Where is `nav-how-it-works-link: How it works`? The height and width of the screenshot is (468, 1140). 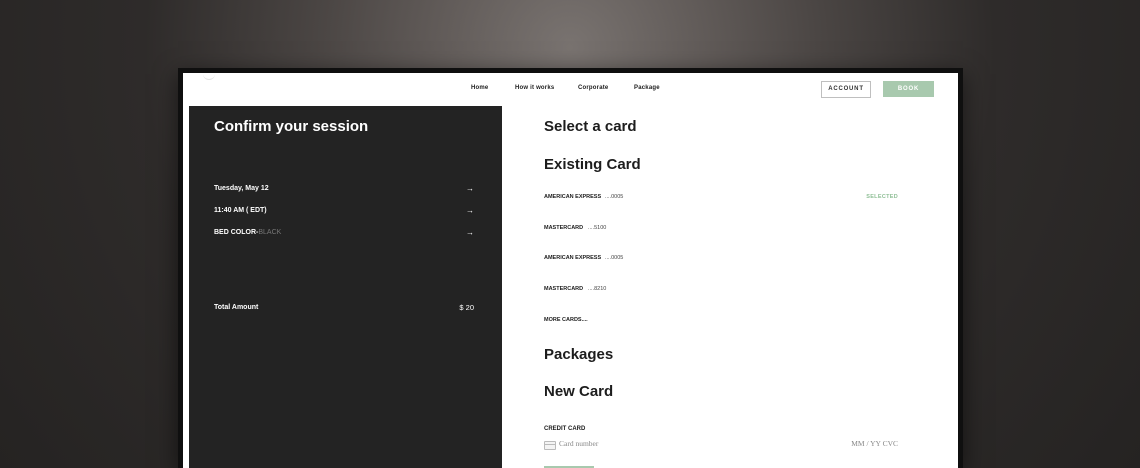
nav-how-it-works-link: How it works is located at coordinates (534, 88).